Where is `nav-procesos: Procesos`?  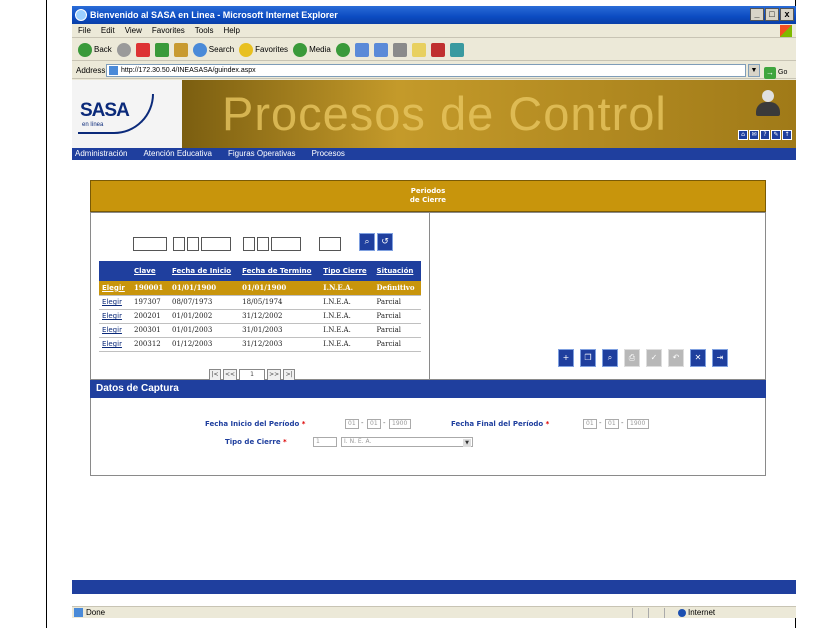 nav-procesos: Procesos is located at coordinates (328, 154).